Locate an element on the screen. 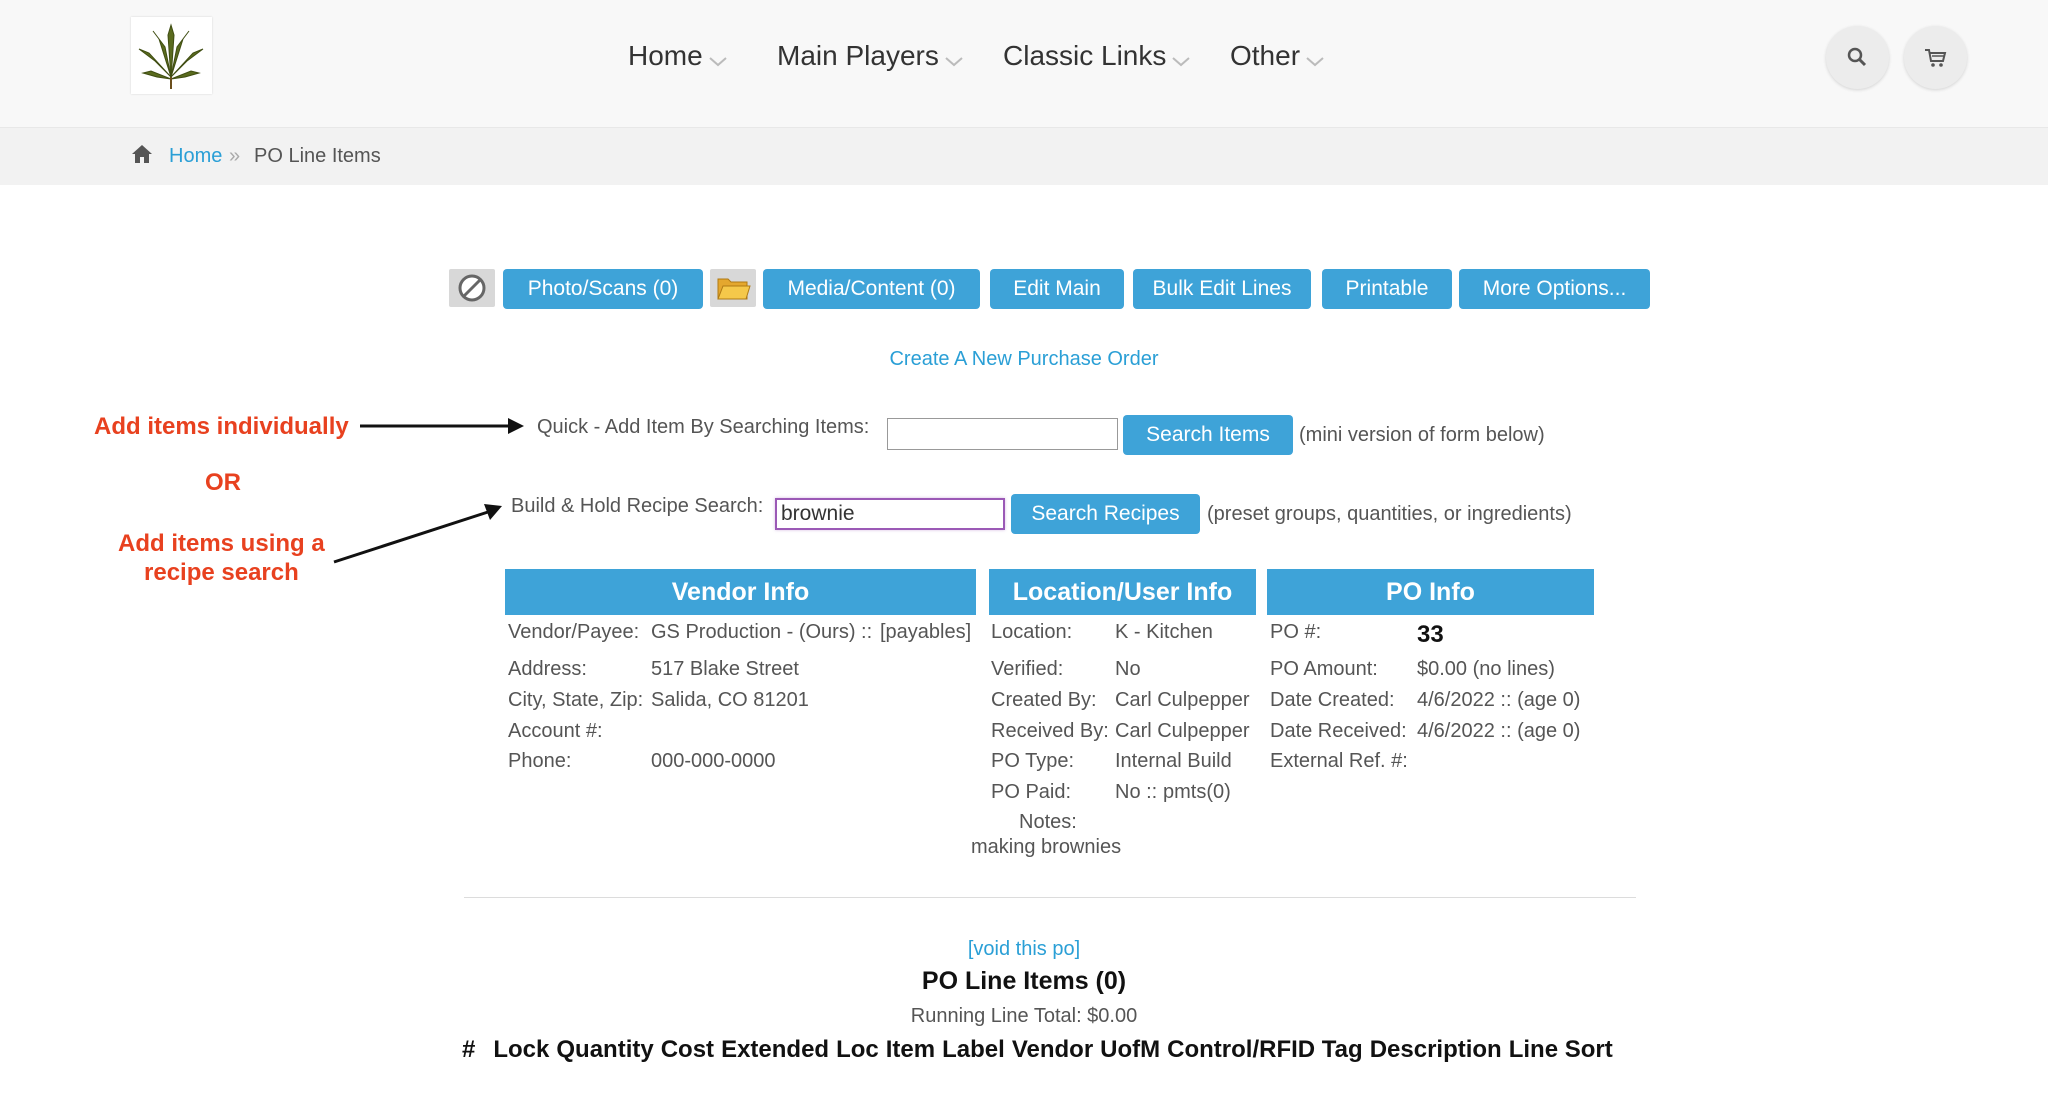 Image resolution: width=2048 pixels, height=1094 pixels. column-header: Quantity is located at coordinates (605, 1049).